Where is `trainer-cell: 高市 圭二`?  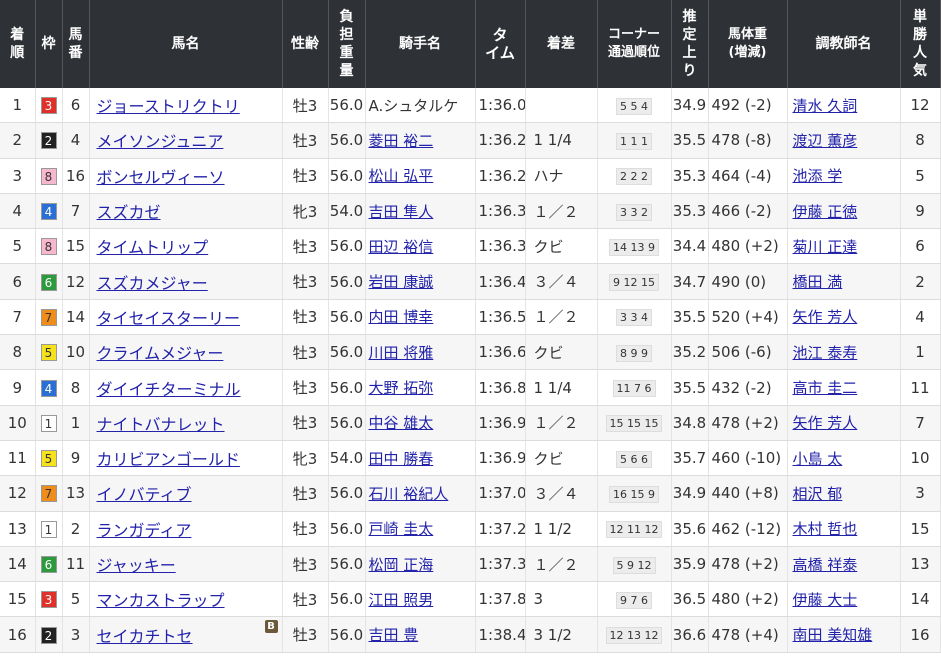
trainer-cell: 高市 圭二 is located at coordinates (844, 387).